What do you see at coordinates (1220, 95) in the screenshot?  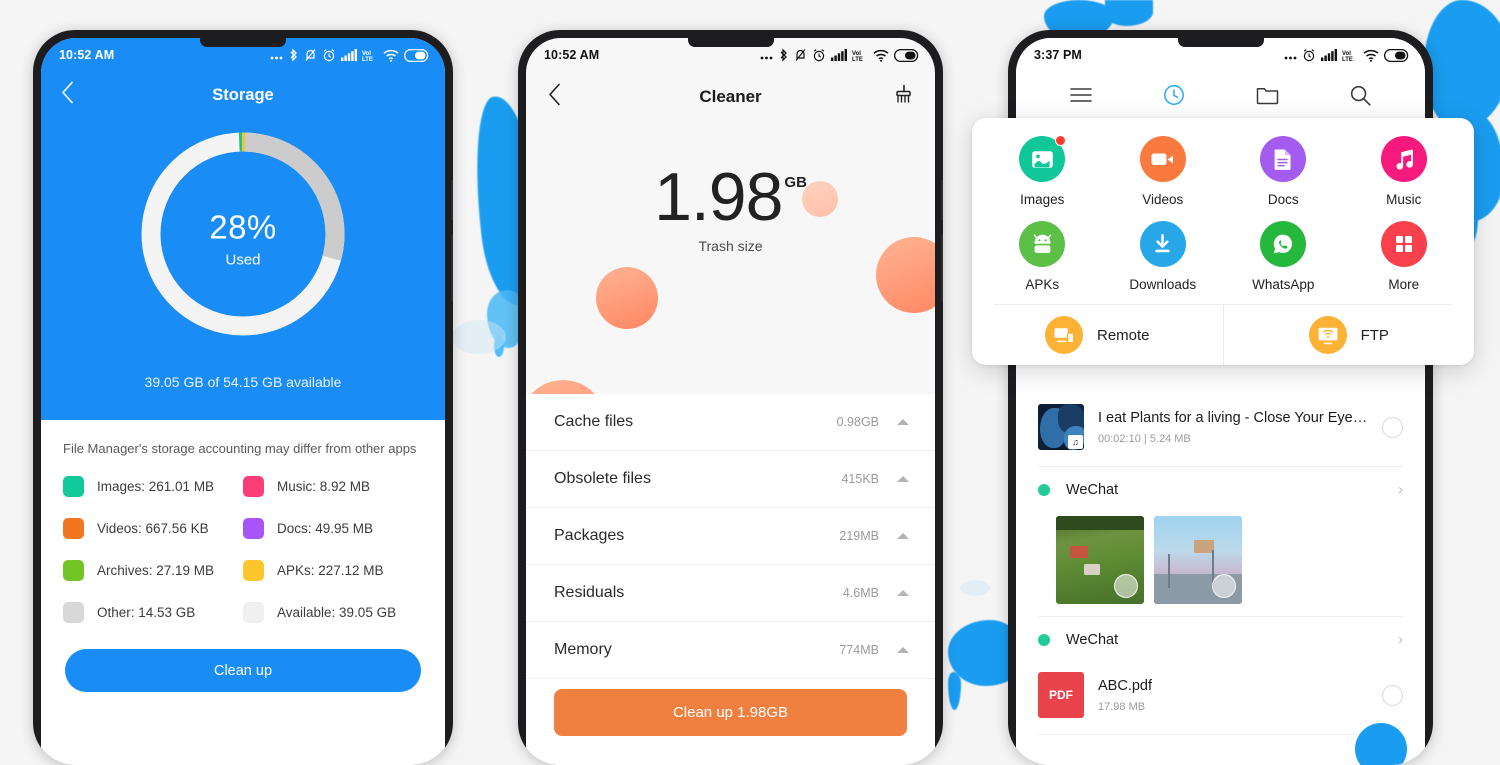 I see `file-manager-toolbar` at bounding box center [1220, 95].